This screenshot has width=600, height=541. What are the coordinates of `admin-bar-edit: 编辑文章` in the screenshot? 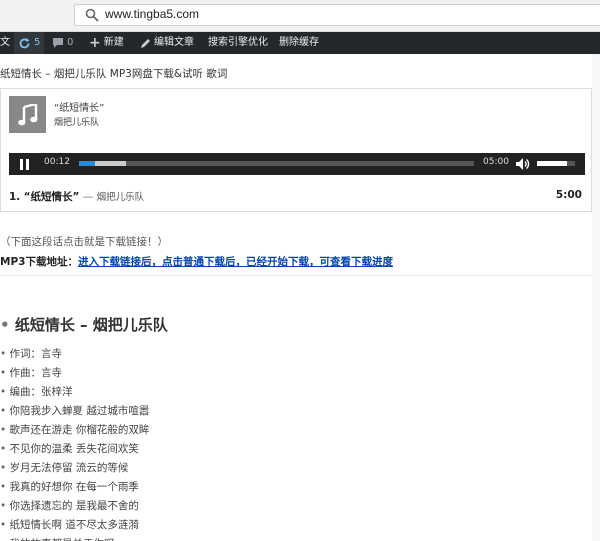 It's located at (167, 43).